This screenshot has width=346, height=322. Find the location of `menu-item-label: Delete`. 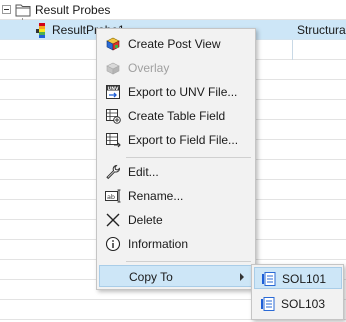

menu-item-label: Delete is located at coordinates (145, 220).